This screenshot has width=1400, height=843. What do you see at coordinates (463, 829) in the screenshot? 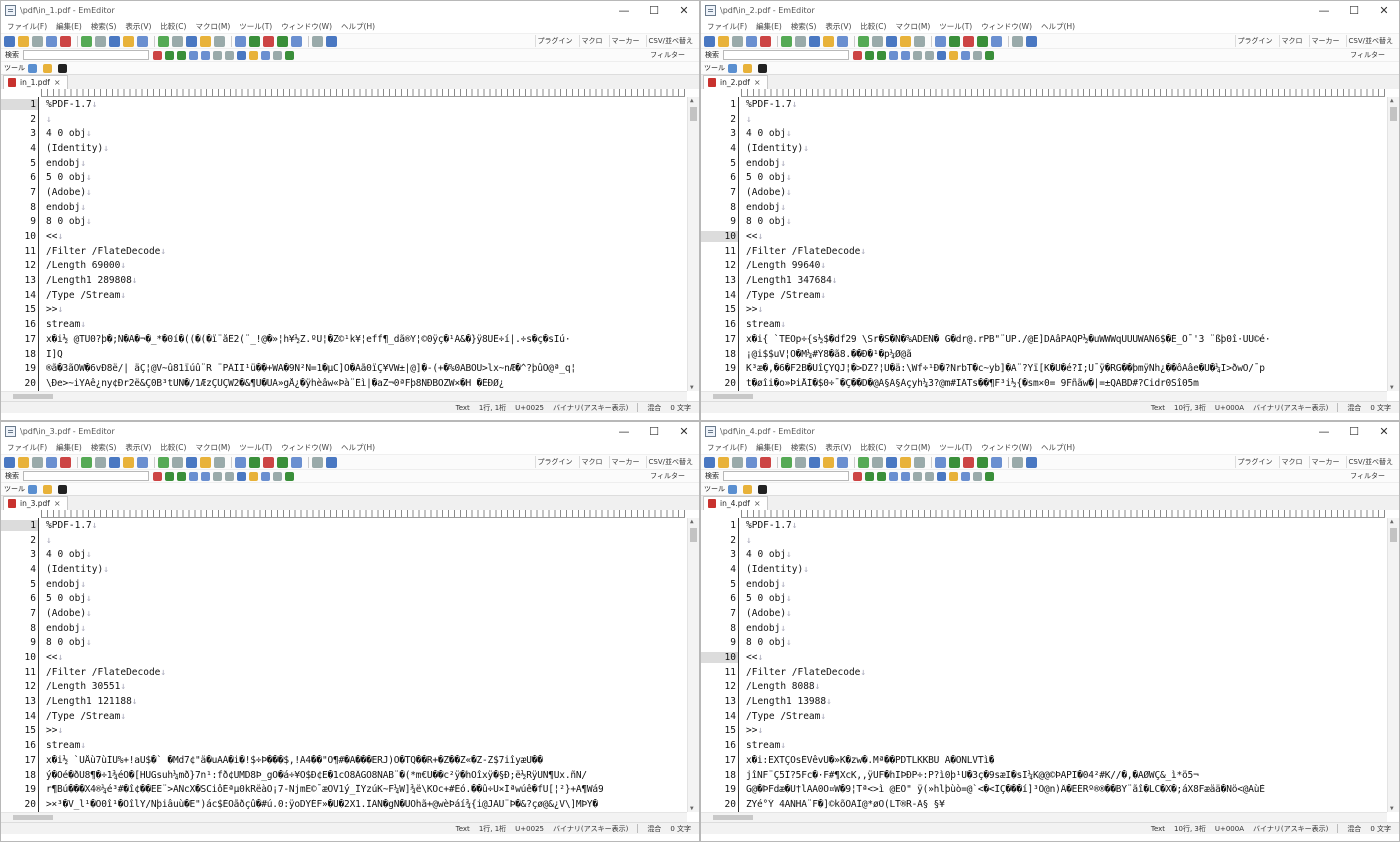
I see `status-mode: Text` at bounding box center [463, 829].